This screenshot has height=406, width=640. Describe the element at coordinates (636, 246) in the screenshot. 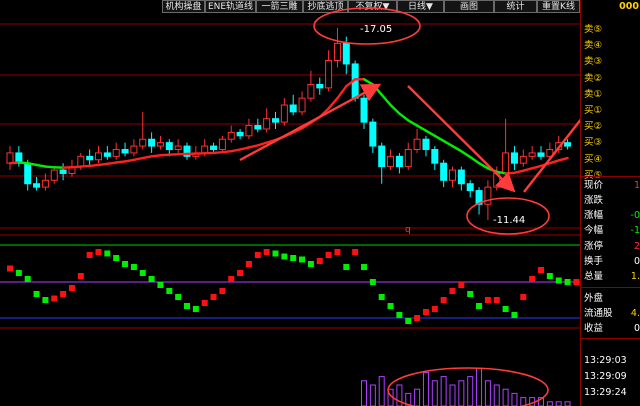

I see `quote-stat-value: 2` at that location.